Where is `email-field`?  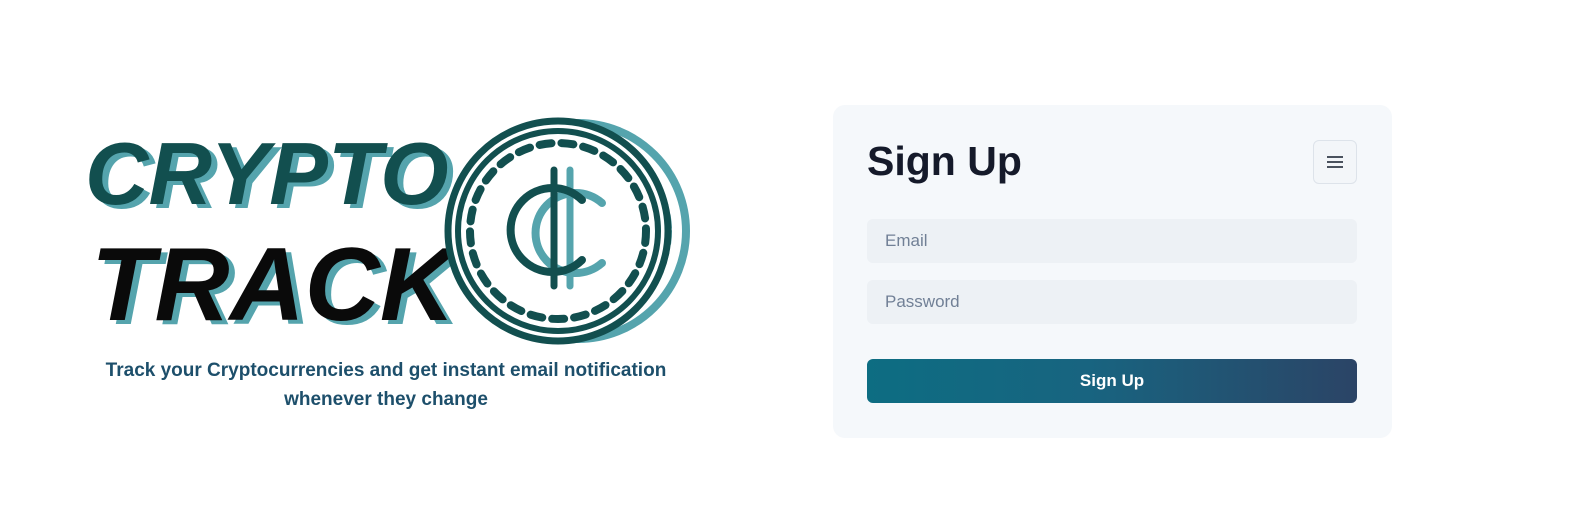 email-field is located at coordinates (1112, 241).